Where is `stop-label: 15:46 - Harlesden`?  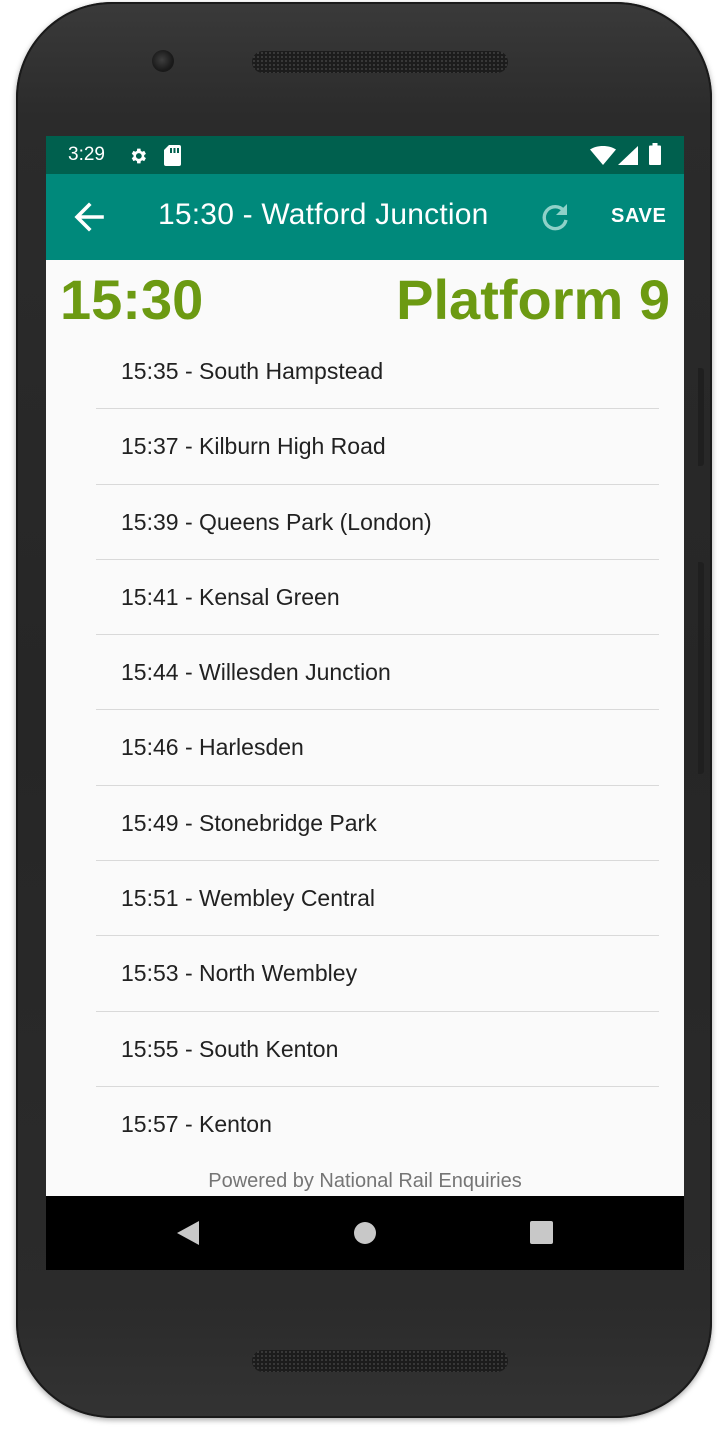
stop-label: 15:46 - Harlesden is located at coordinates (212, 747).